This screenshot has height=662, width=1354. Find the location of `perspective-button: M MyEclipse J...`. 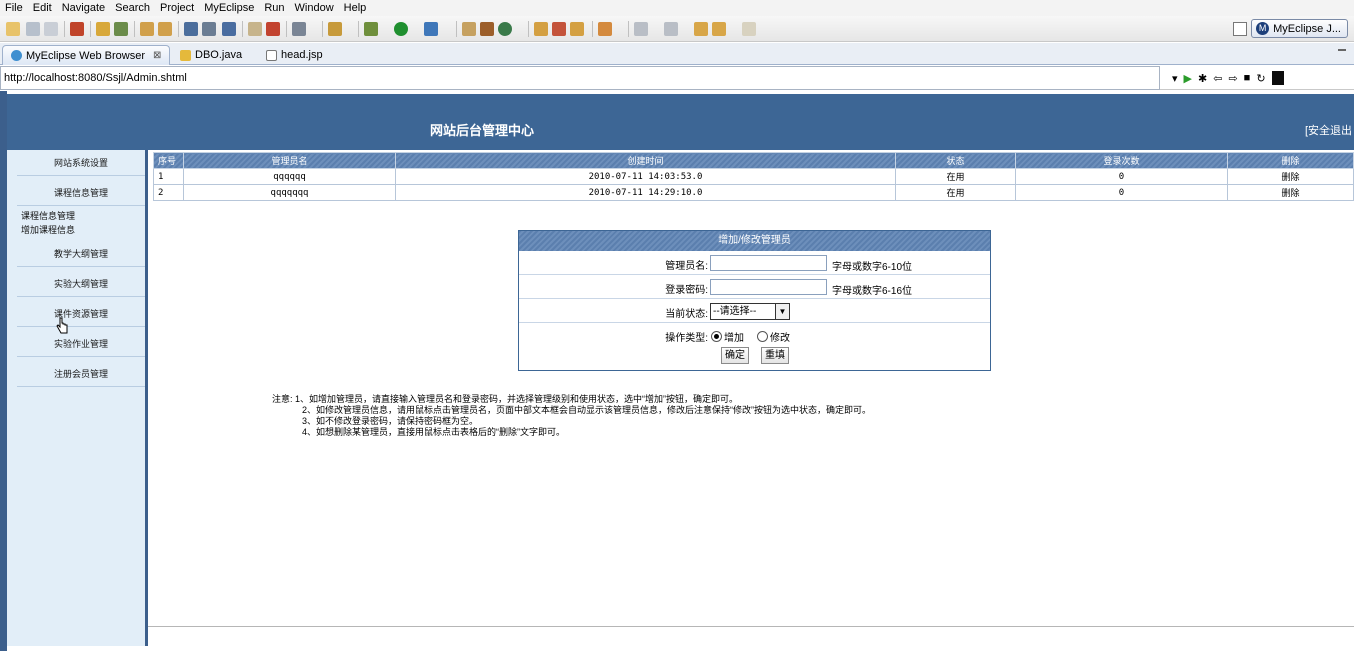

perspective-button: M MyEclipse J... is located at coordinates (1299, 28).